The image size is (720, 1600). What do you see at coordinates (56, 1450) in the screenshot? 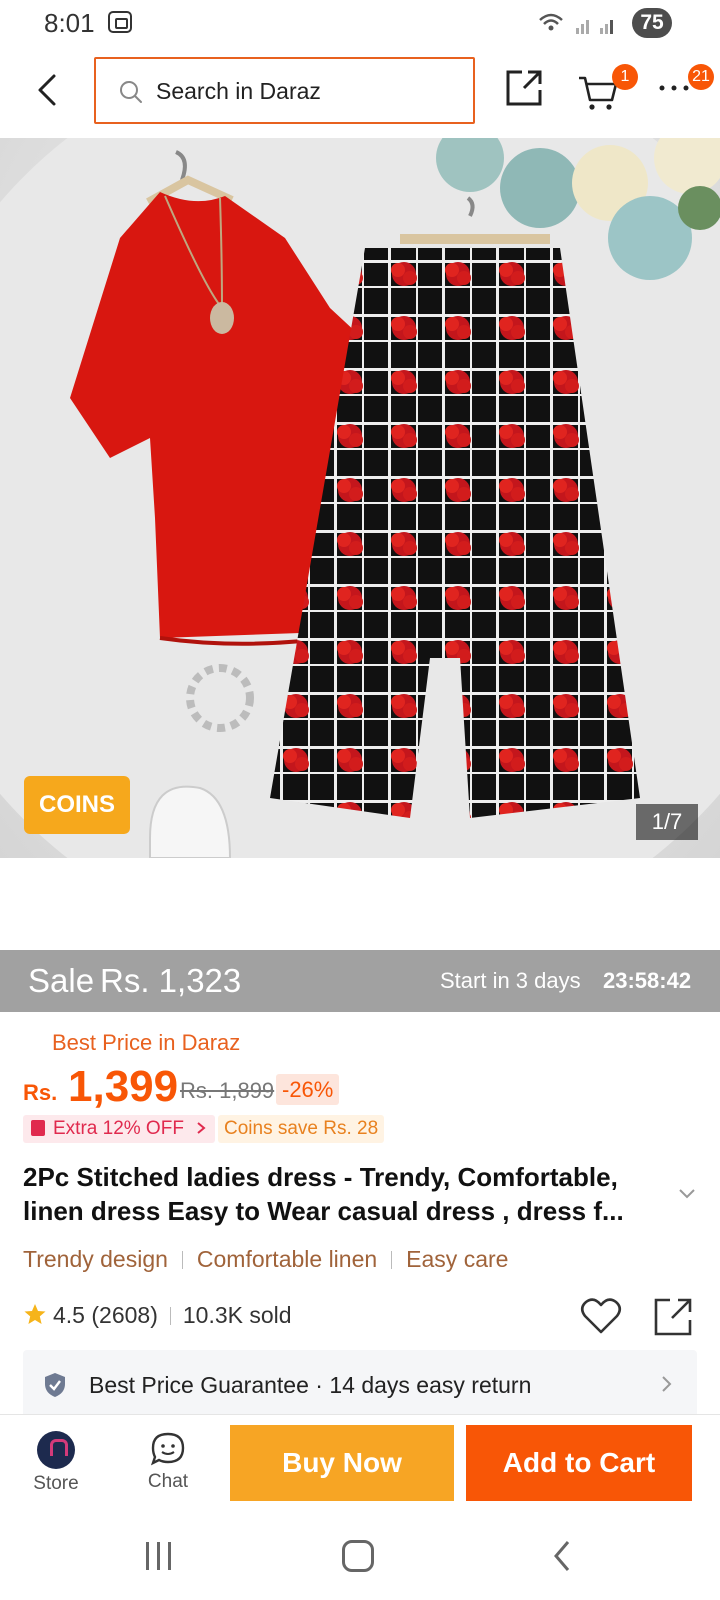
I see `store-avatar` at bounding box center [56, 1450].